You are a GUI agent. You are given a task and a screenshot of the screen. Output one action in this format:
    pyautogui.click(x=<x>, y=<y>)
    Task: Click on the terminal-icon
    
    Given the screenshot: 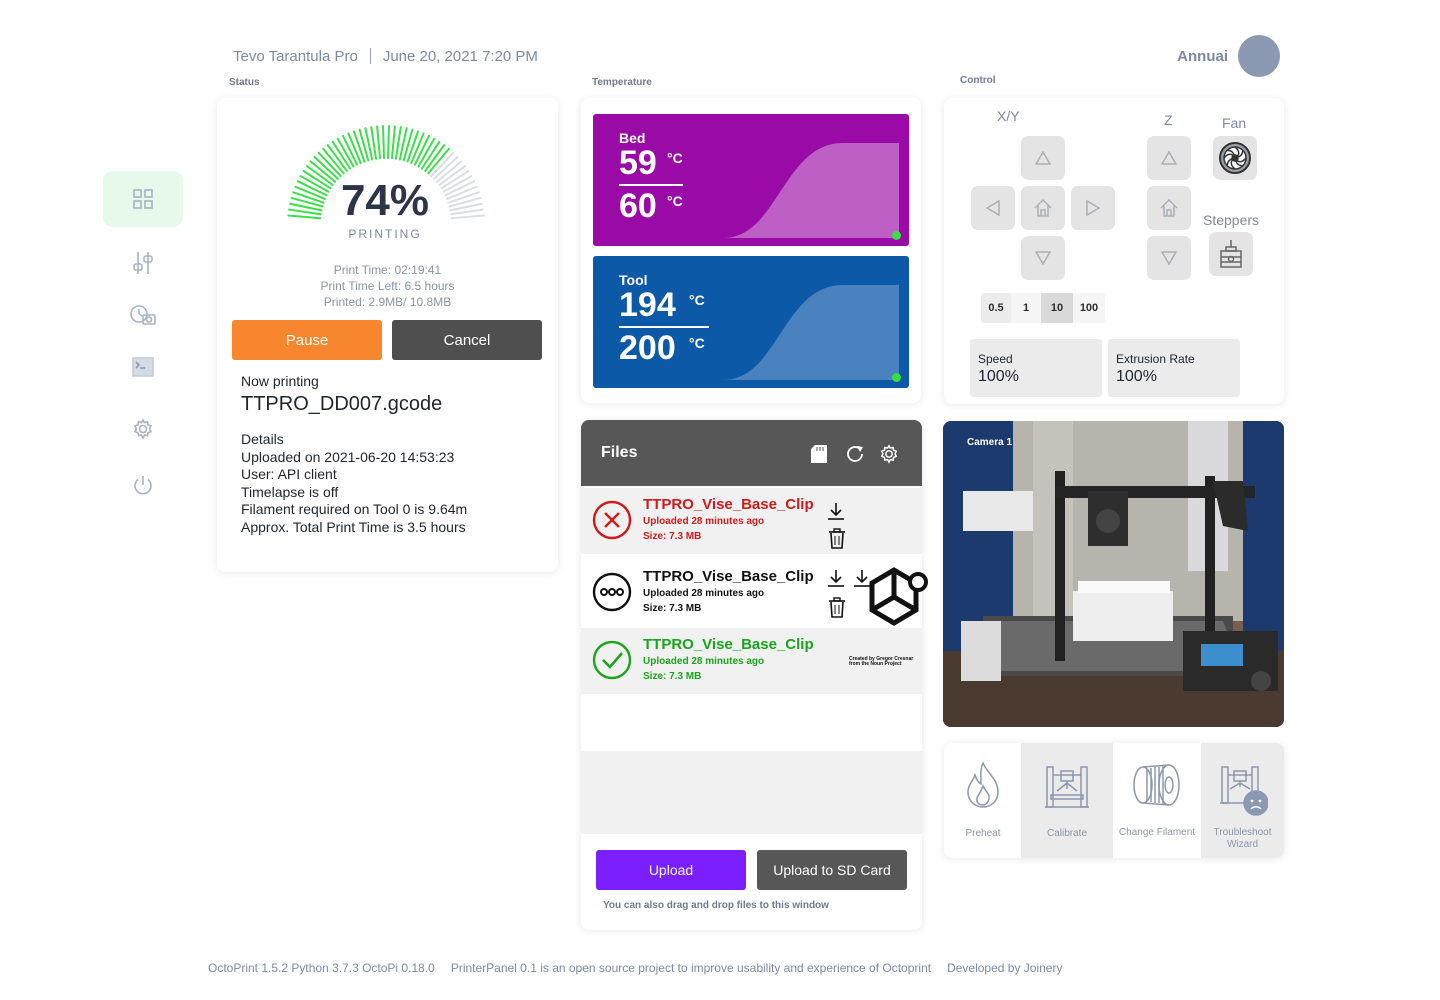 What is the action you would take?
    pyautogui.click(x=143, y=367)
    